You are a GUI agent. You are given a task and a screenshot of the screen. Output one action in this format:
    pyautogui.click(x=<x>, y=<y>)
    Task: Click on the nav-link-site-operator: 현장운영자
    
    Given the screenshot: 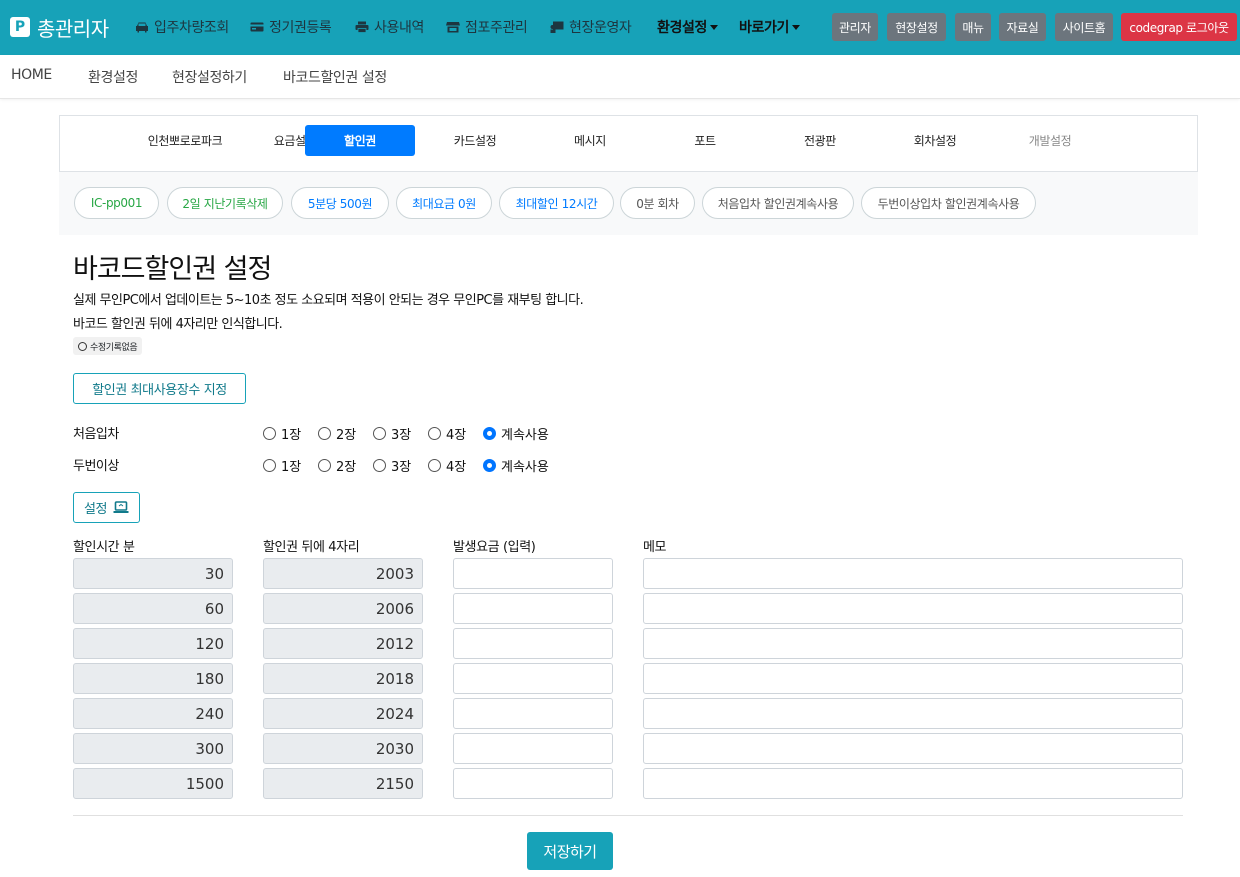 What is the action you would take?
    pyautogui.click(x=591, y=27)
    